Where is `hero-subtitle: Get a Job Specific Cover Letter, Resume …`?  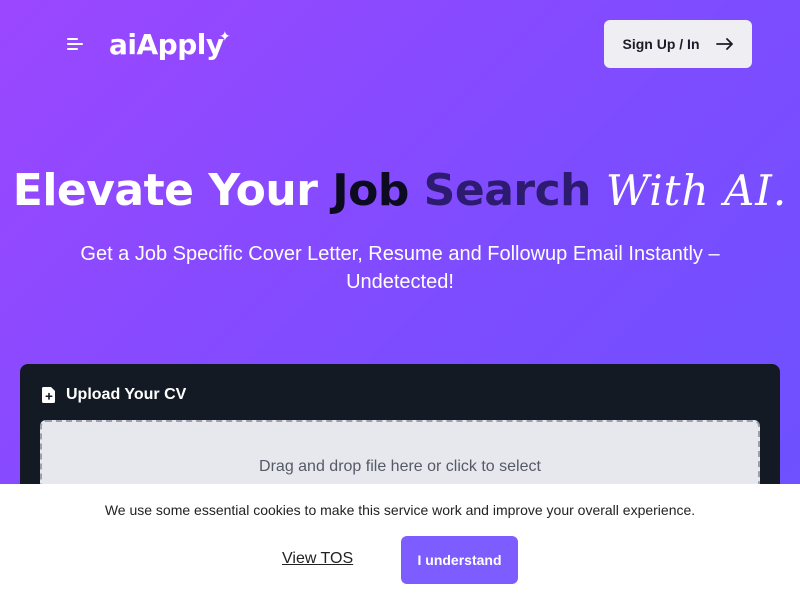 hero-subtitle: Get a Job Specific Cover Letter, Resume … is located at coordinates (400, 268).